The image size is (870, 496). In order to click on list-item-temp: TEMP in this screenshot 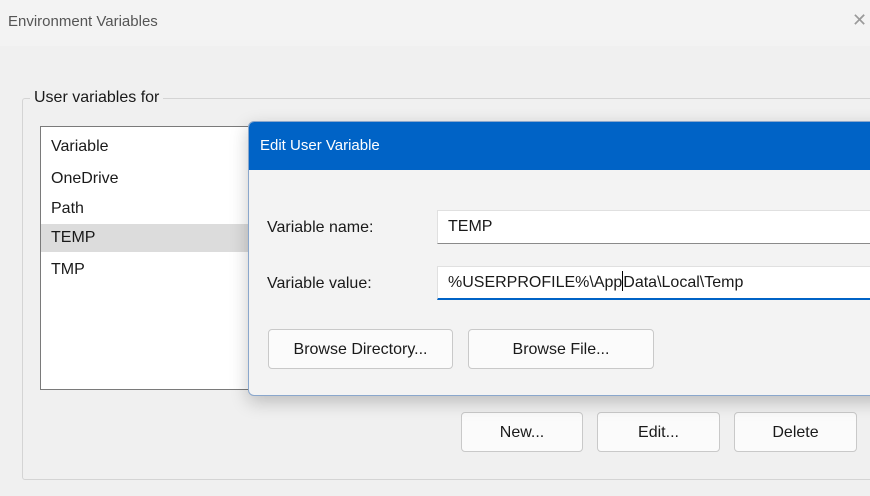, I will do `click(73, 238)`.